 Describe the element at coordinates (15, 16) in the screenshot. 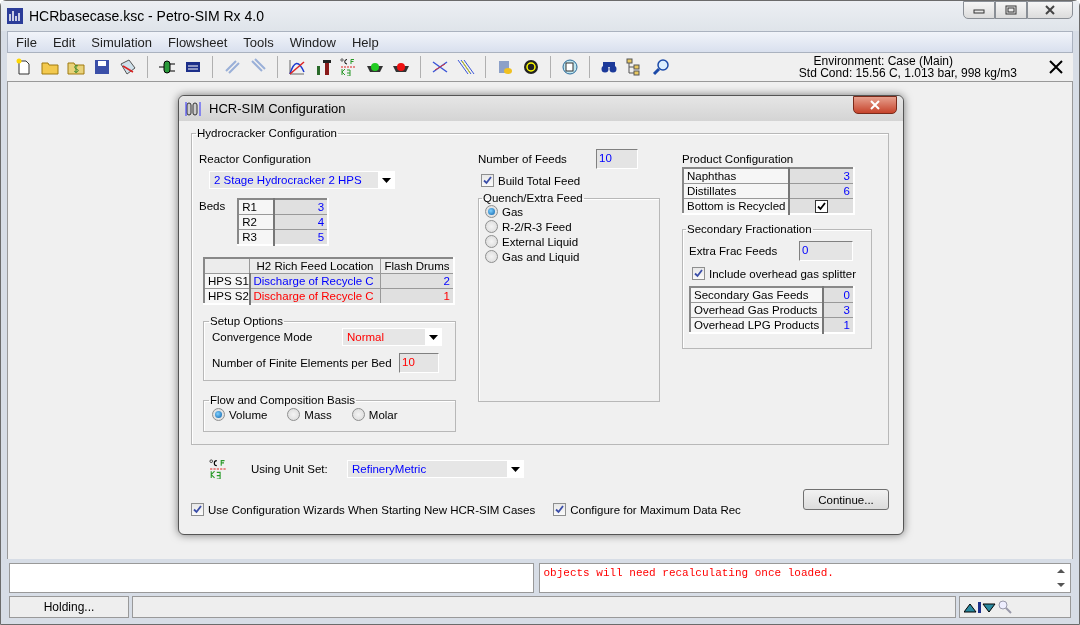

I see `app-logo-icon` at that location.